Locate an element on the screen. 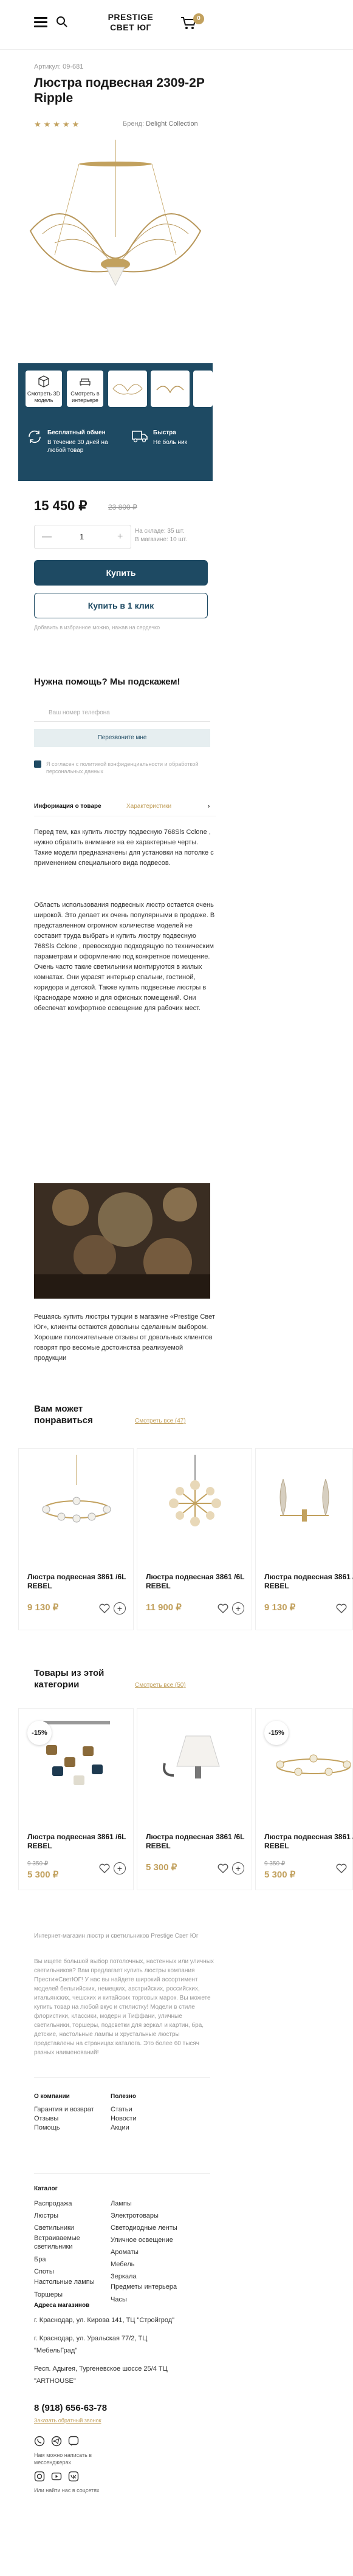 This screenshot has width=353, height=2576. increase-button: + is located at coordinates (120, 536).